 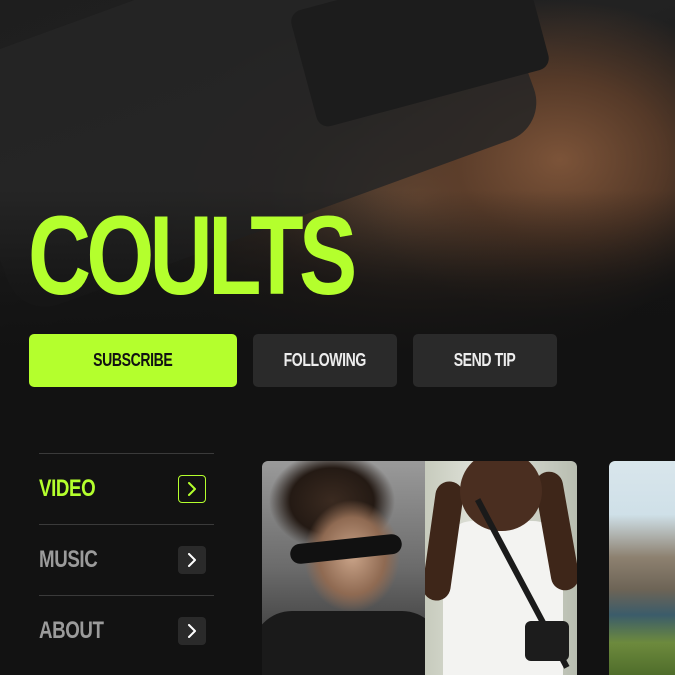 I want to click on artist-name: COULTS, so click(x=192, y=255).